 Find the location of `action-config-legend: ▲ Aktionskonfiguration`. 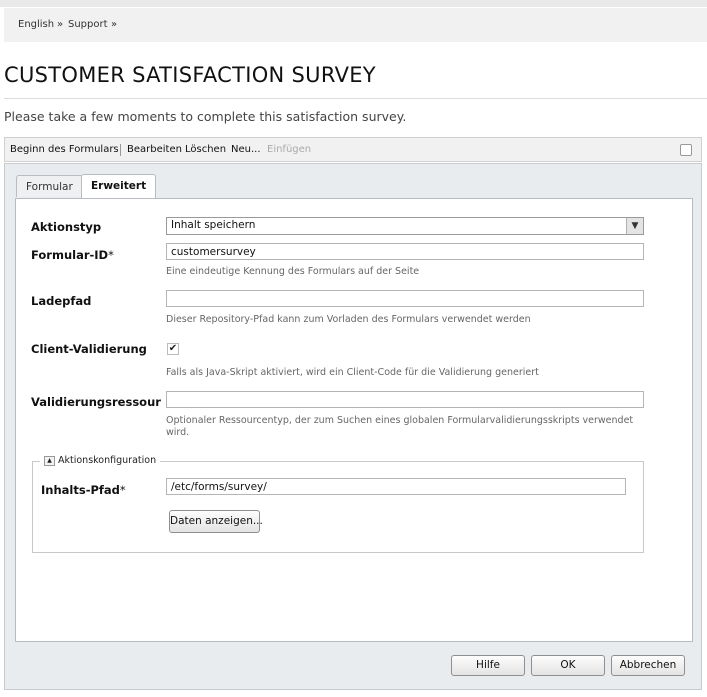

action-config-legend: ▲ Aktionskonfiguration is located at coordinates (100, 460).